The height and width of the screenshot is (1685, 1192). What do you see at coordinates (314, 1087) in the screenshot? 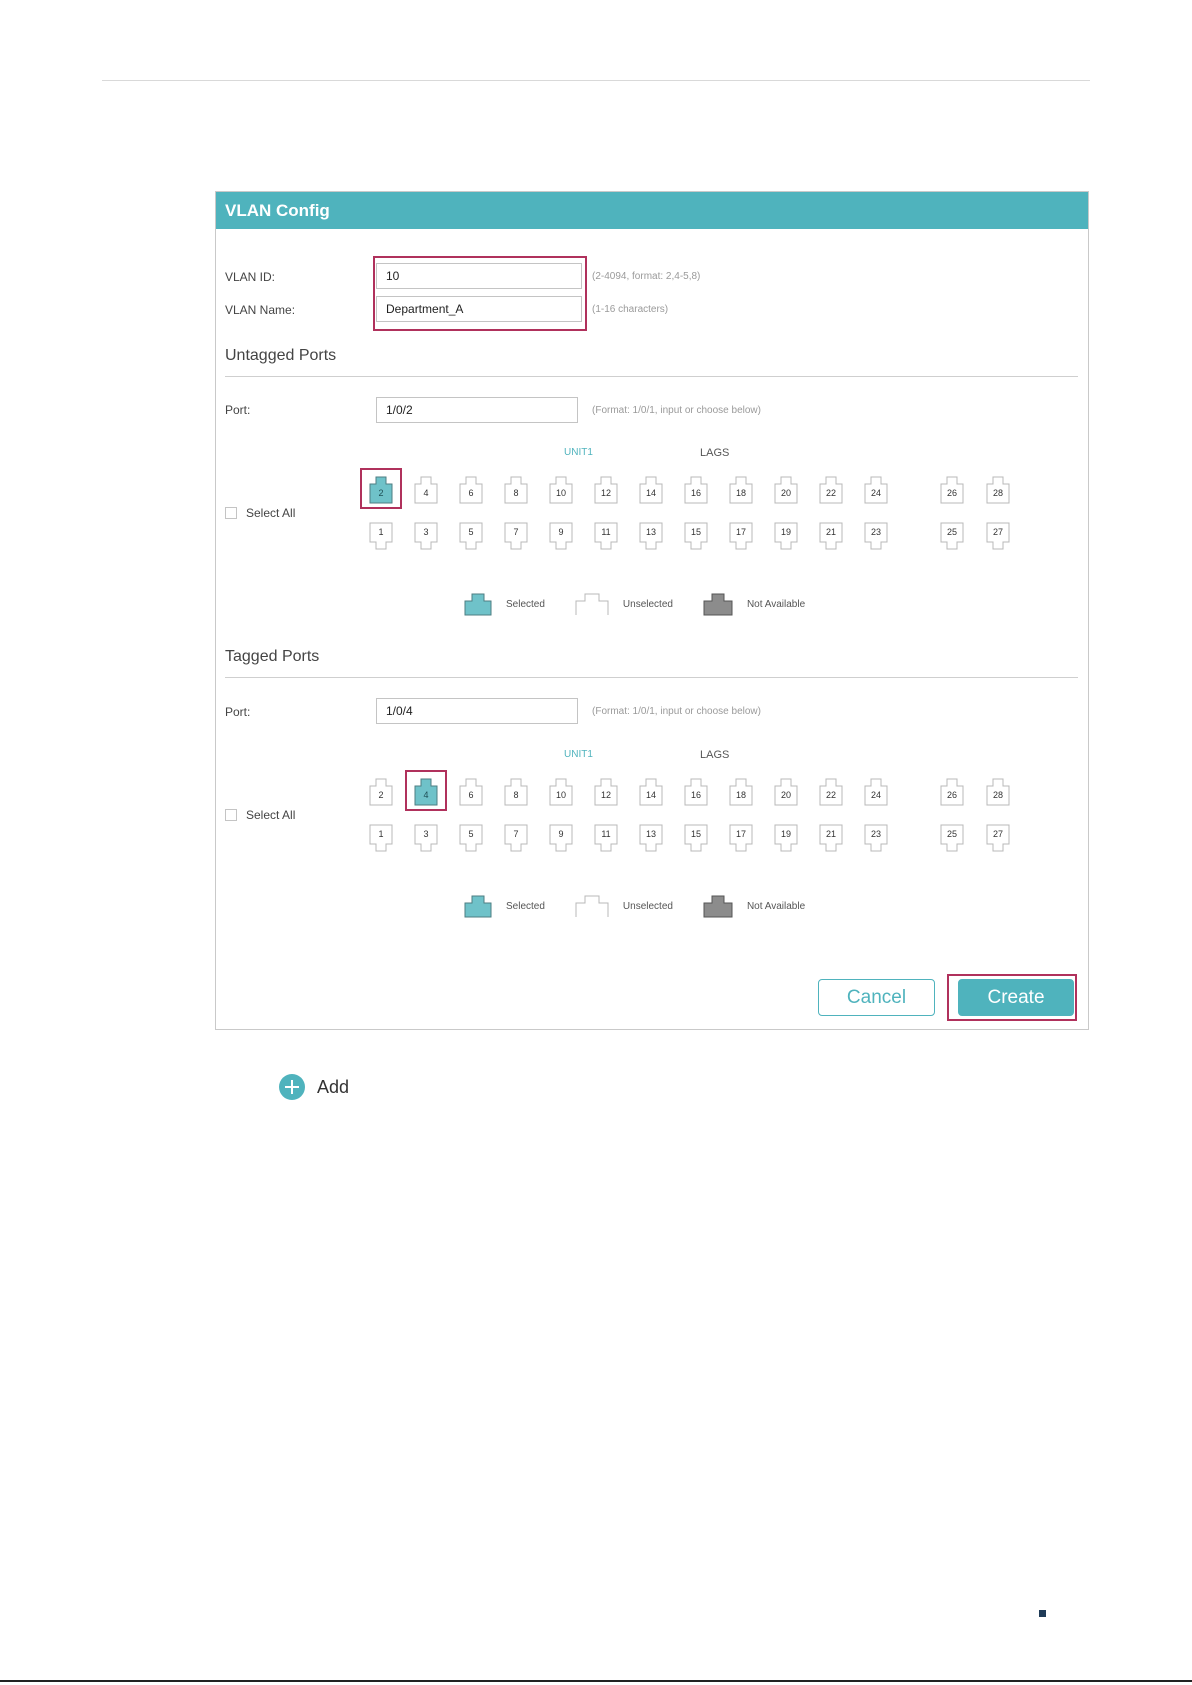
I see `add-button: Add` at bounding box center [314, 1087].